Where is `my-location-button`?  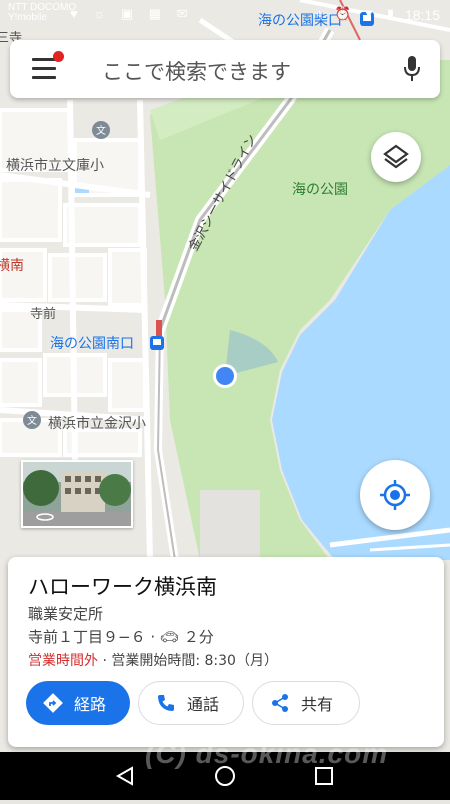 my-location-button is located at coordinates (395, 495).